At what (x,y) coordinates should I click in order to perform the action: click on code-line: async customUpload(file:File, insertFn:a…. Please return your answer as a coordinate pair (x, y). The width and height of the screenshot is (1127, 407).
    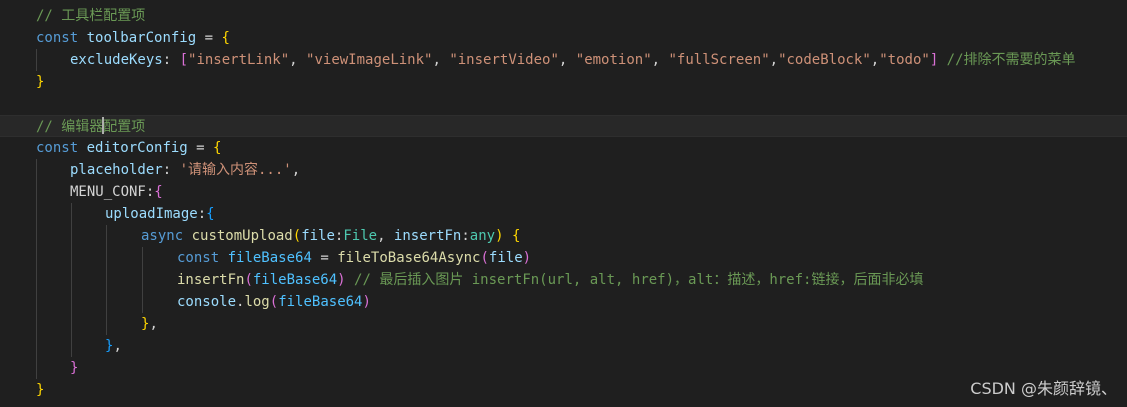
    Looking at the image, I should click on (563, 236).